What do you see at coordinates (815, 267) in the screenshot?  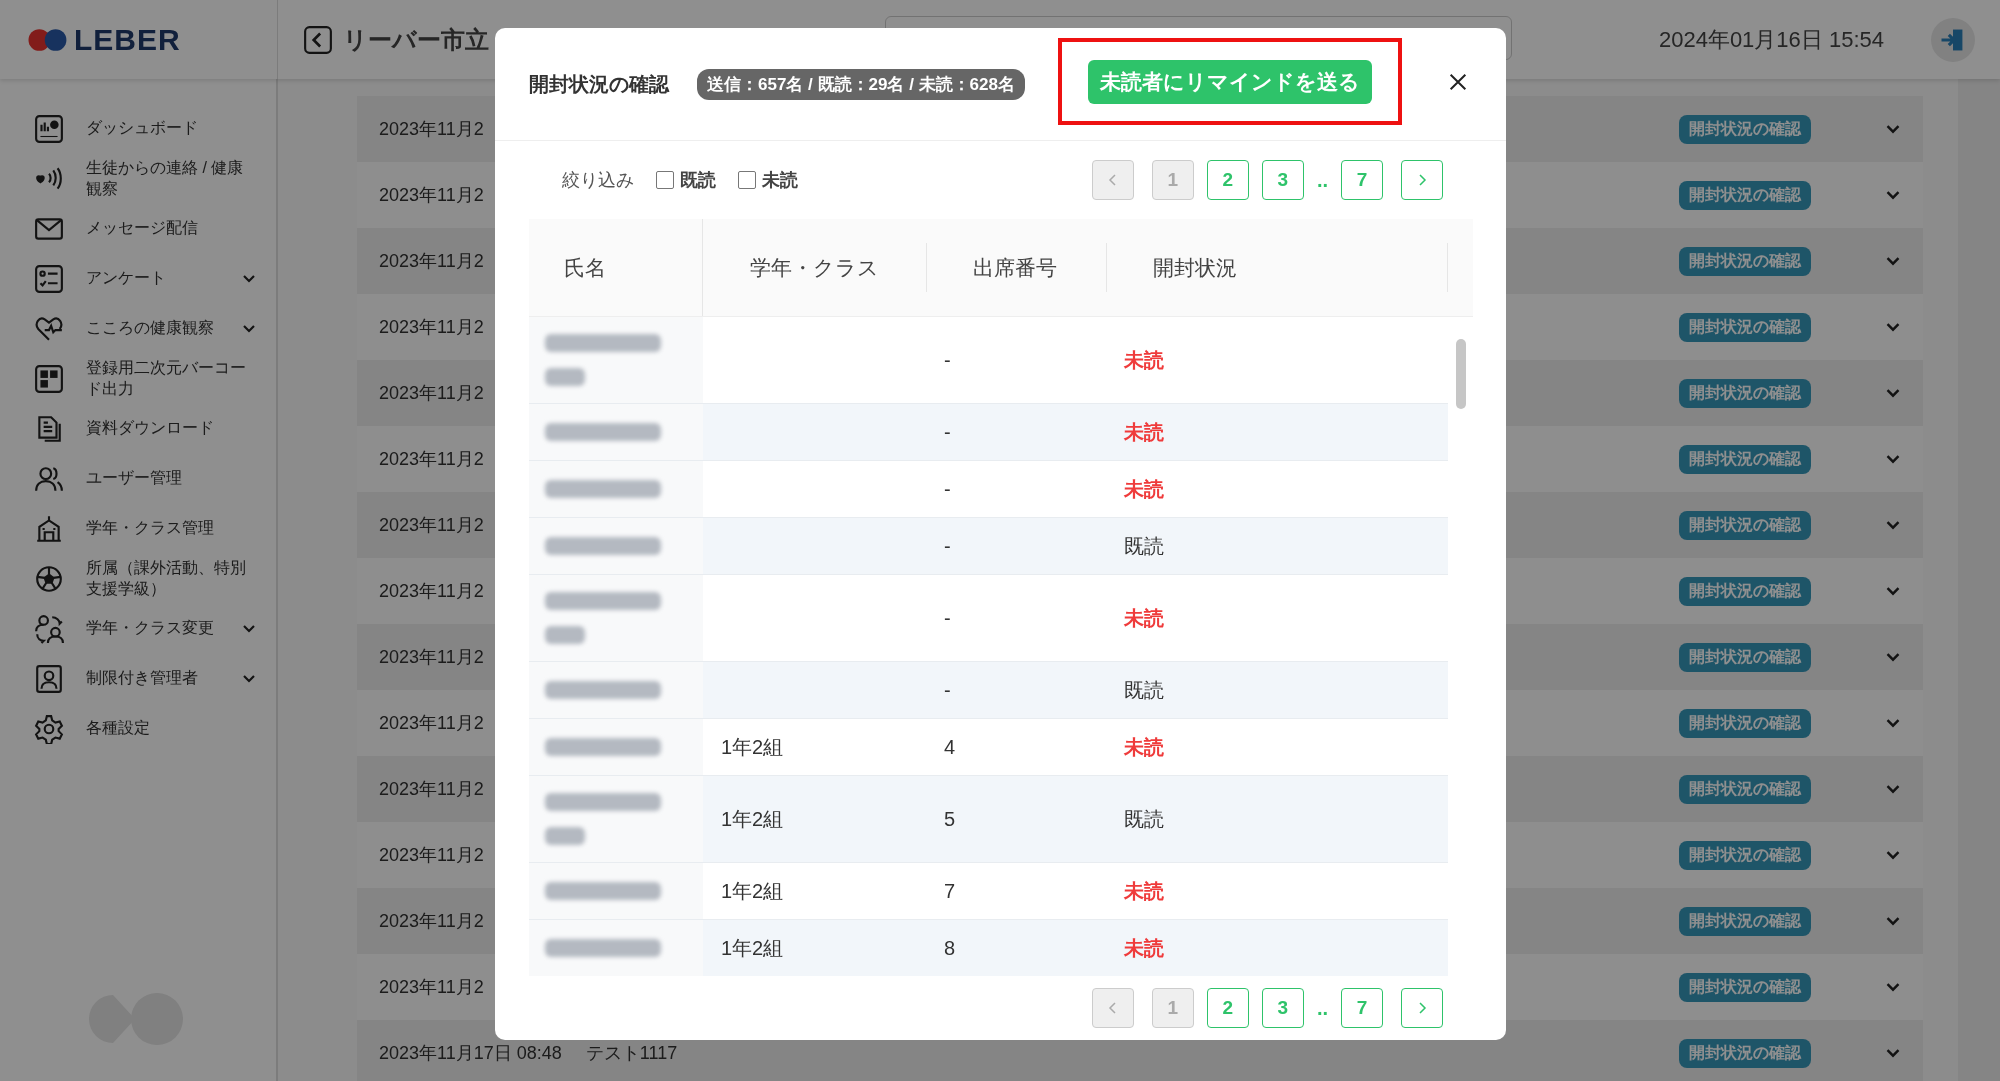 I see `column-header: 学年・クラス` at bounding box center [815, 267].